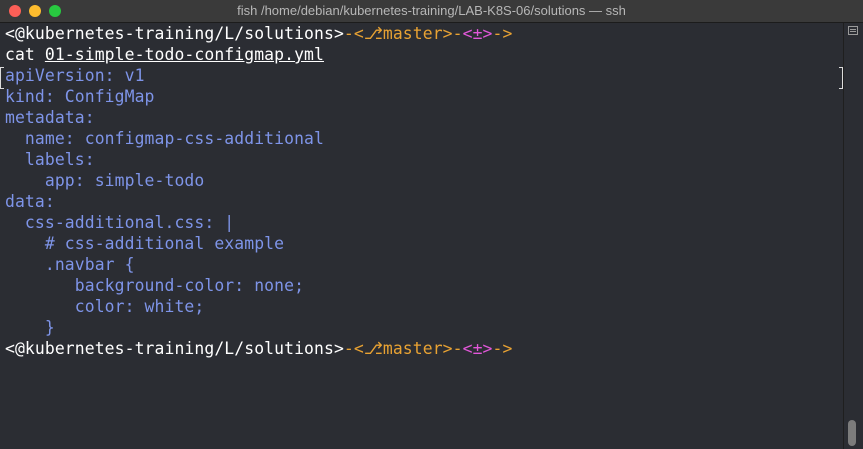  What do you see at coordinates (184, 54) in the screenshot?
I see `command-argument: 01-simple-todo-configmap.yml` at bounding box center [184, 54].